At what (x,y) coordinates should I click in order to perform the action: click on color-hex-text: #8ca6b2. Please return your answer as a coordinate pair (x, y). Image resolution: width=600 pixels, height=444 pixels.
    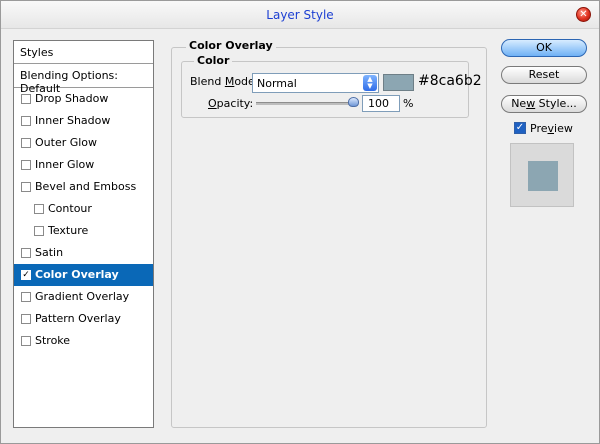
    Looking at the image, I should click on (450, 81).